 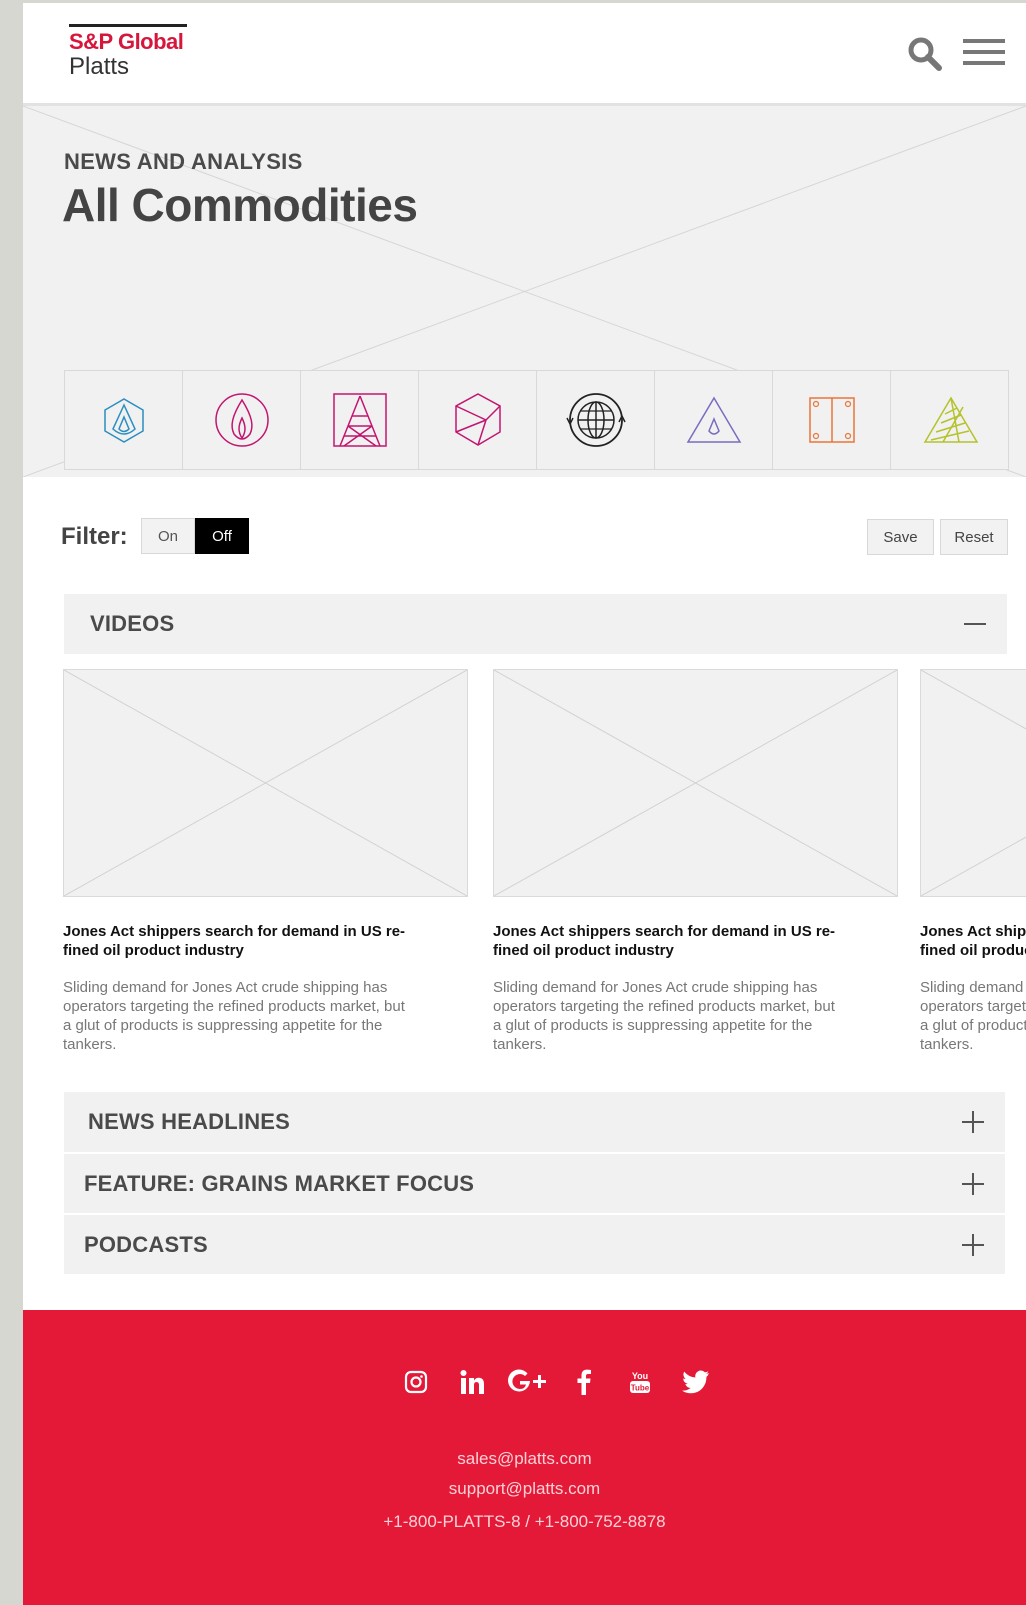 I want to click on accordion-podcasts-label: PODCASTS, so click(x=146, y=1244).